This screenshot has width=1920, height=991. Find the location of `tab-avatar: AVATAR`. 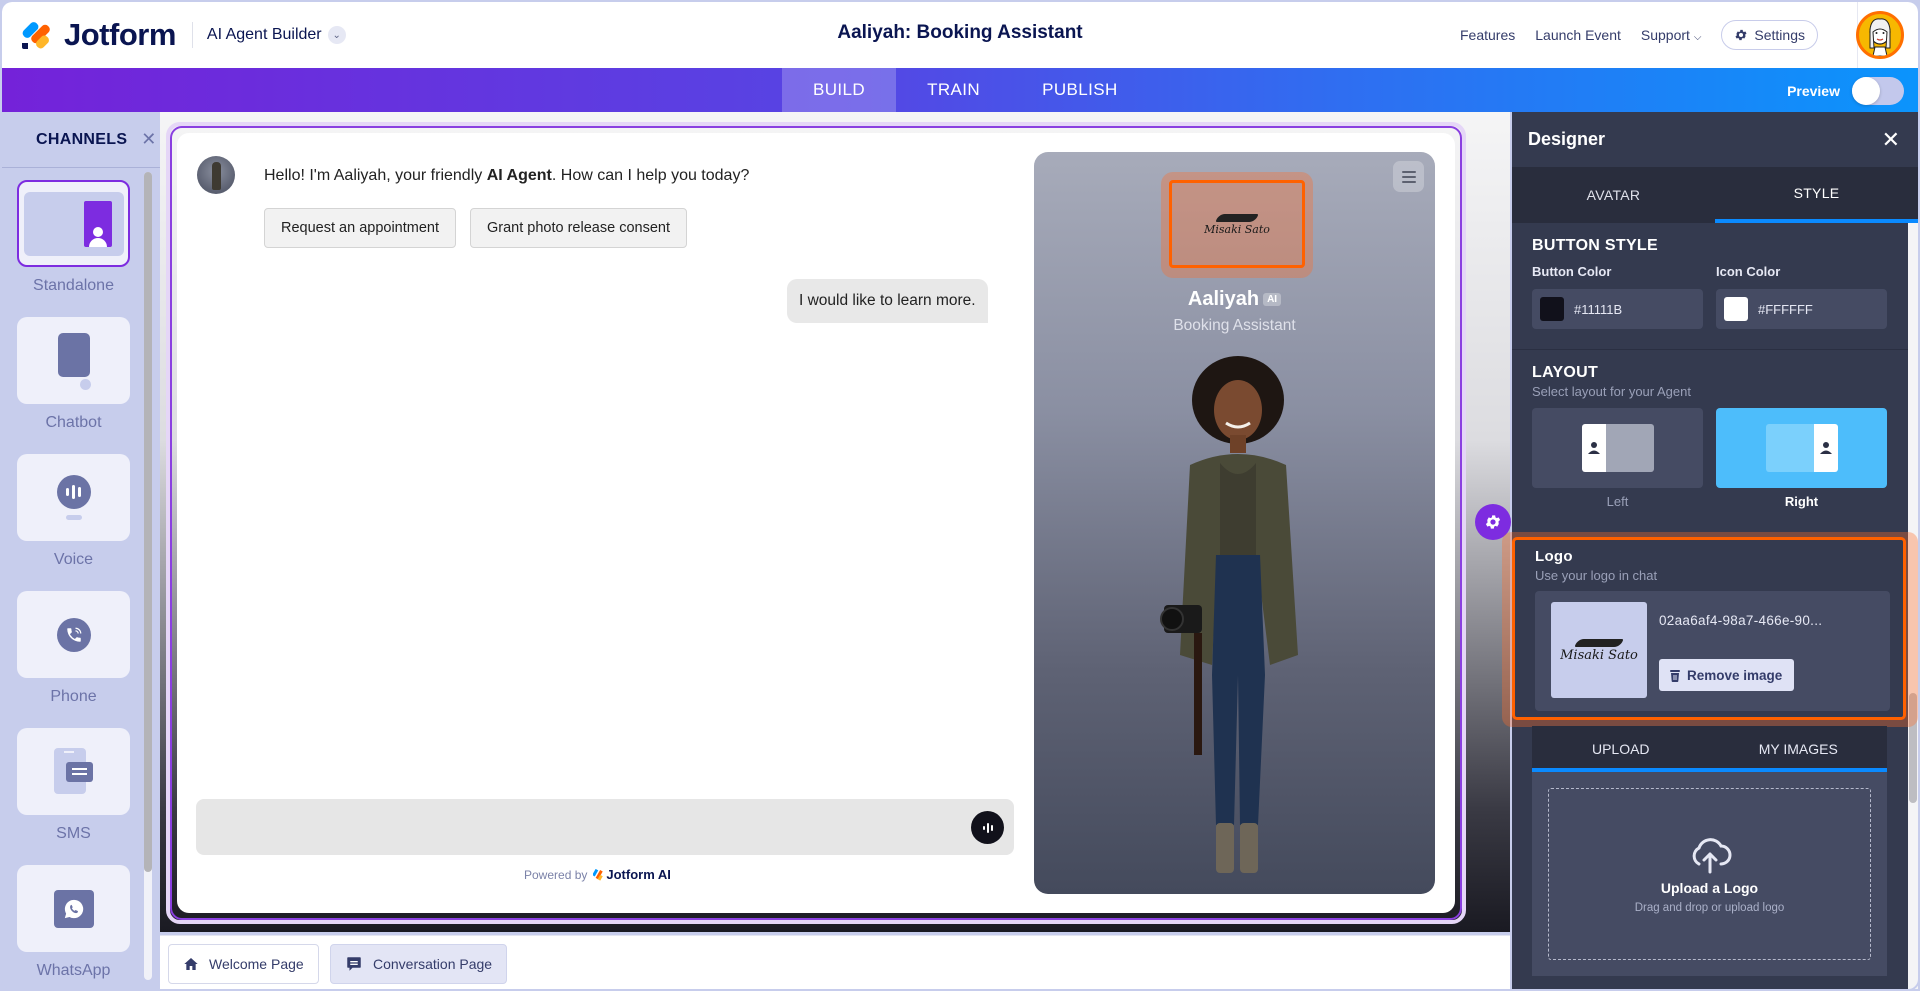

tab-avatar: AVATAR is located at coordinates (1613, 195).